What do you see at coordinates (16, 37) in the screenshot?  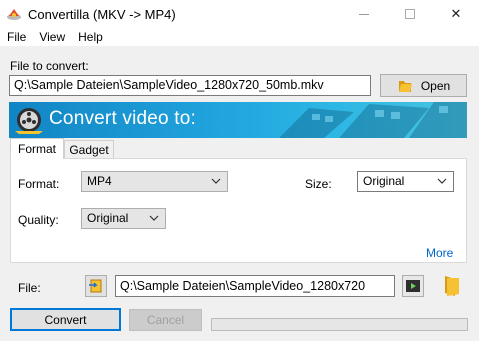 I see `menu-file: File` at bounding box center [16, 37].